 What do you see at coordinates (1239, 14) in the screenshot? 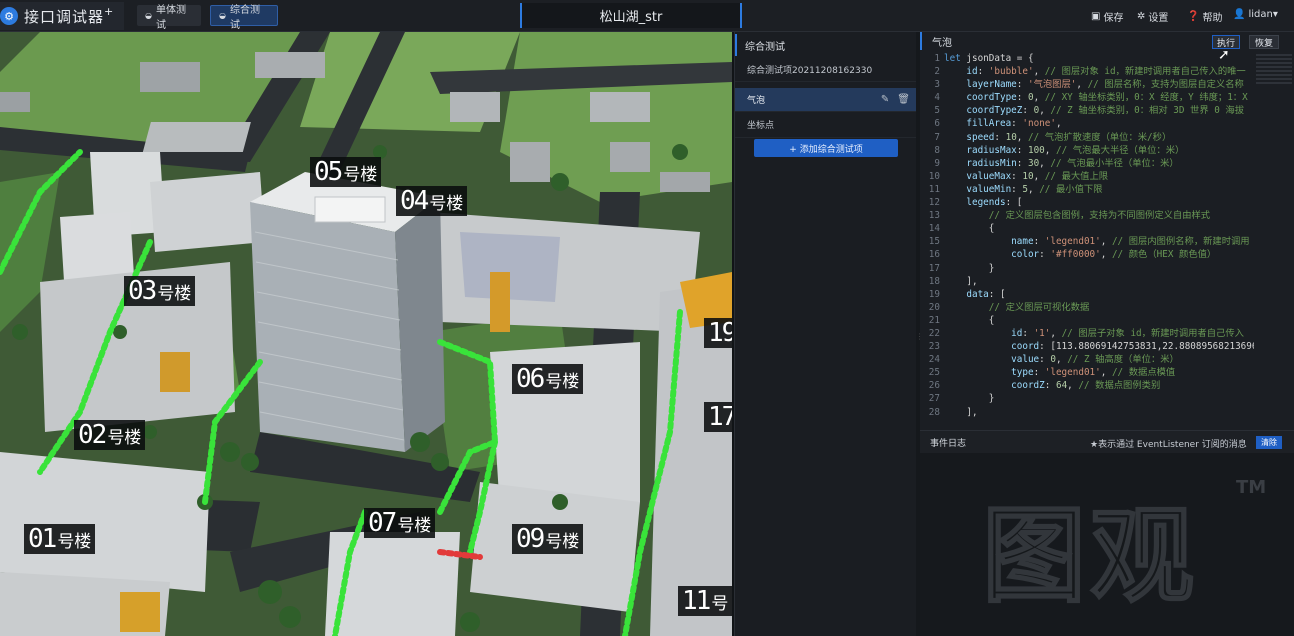
I see `user-icon: 👤` at bounding box center [1239, 14].